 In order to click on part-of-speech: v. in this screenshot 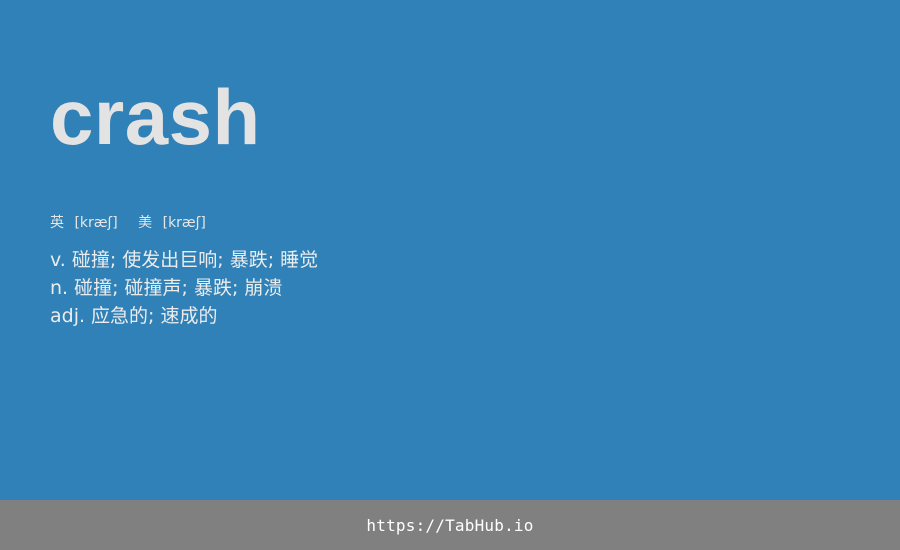, I will do `click(58, 260)`.